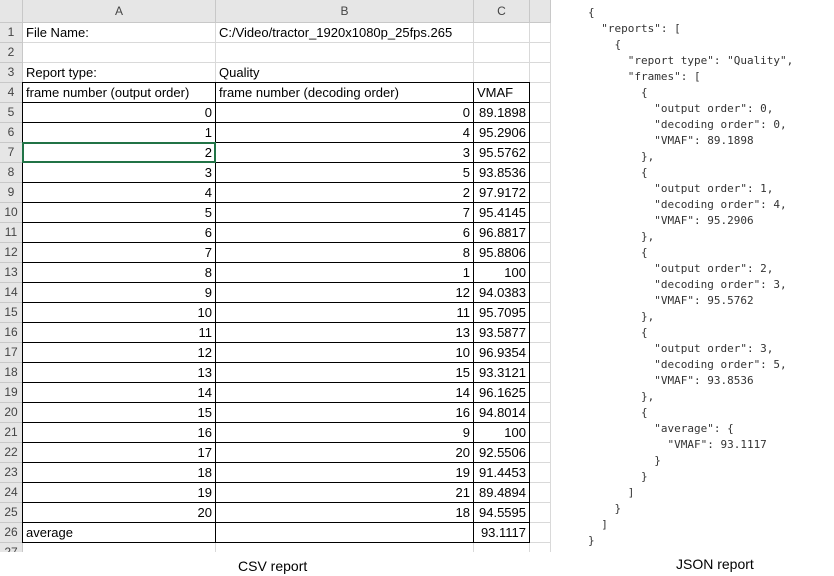 The height and width of the screenshot is (576, 834). I want to click on cell-a4: frame number (output order), so click(119, 92).